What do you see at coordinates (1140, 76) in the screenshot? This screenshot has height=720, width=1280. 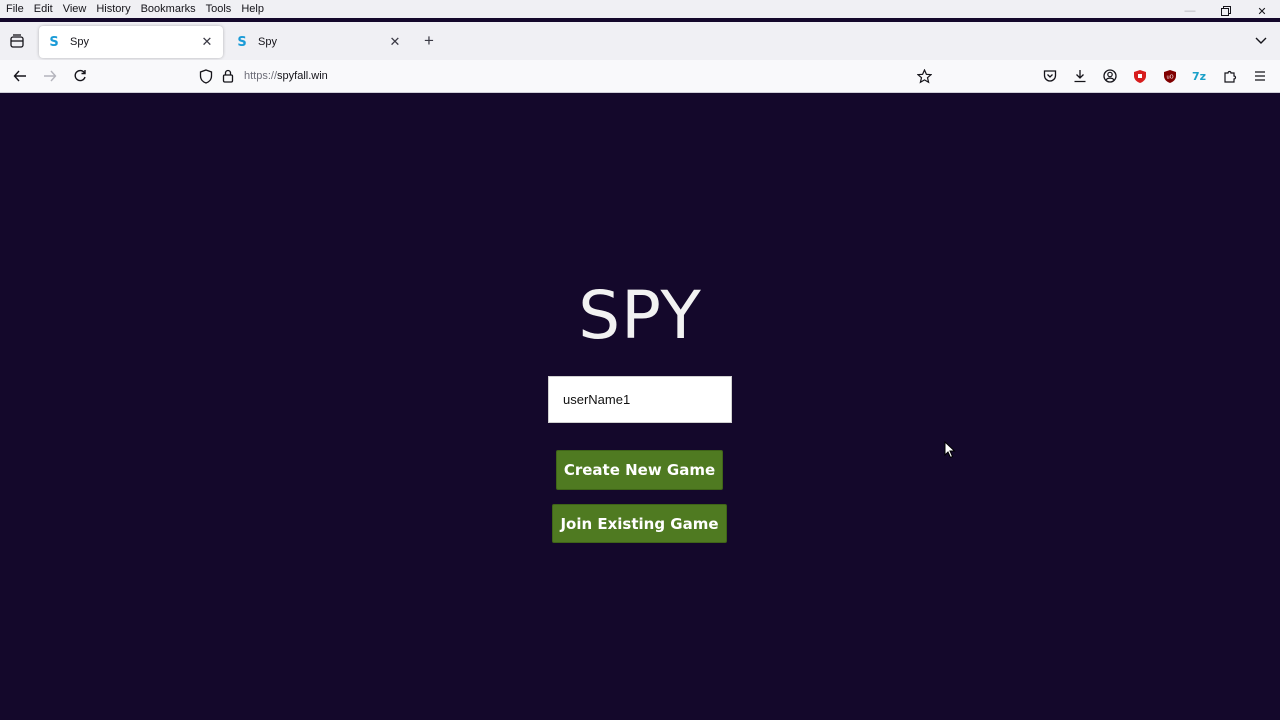 I see `extension-shield-icon` at bounding box center [1140, 76].